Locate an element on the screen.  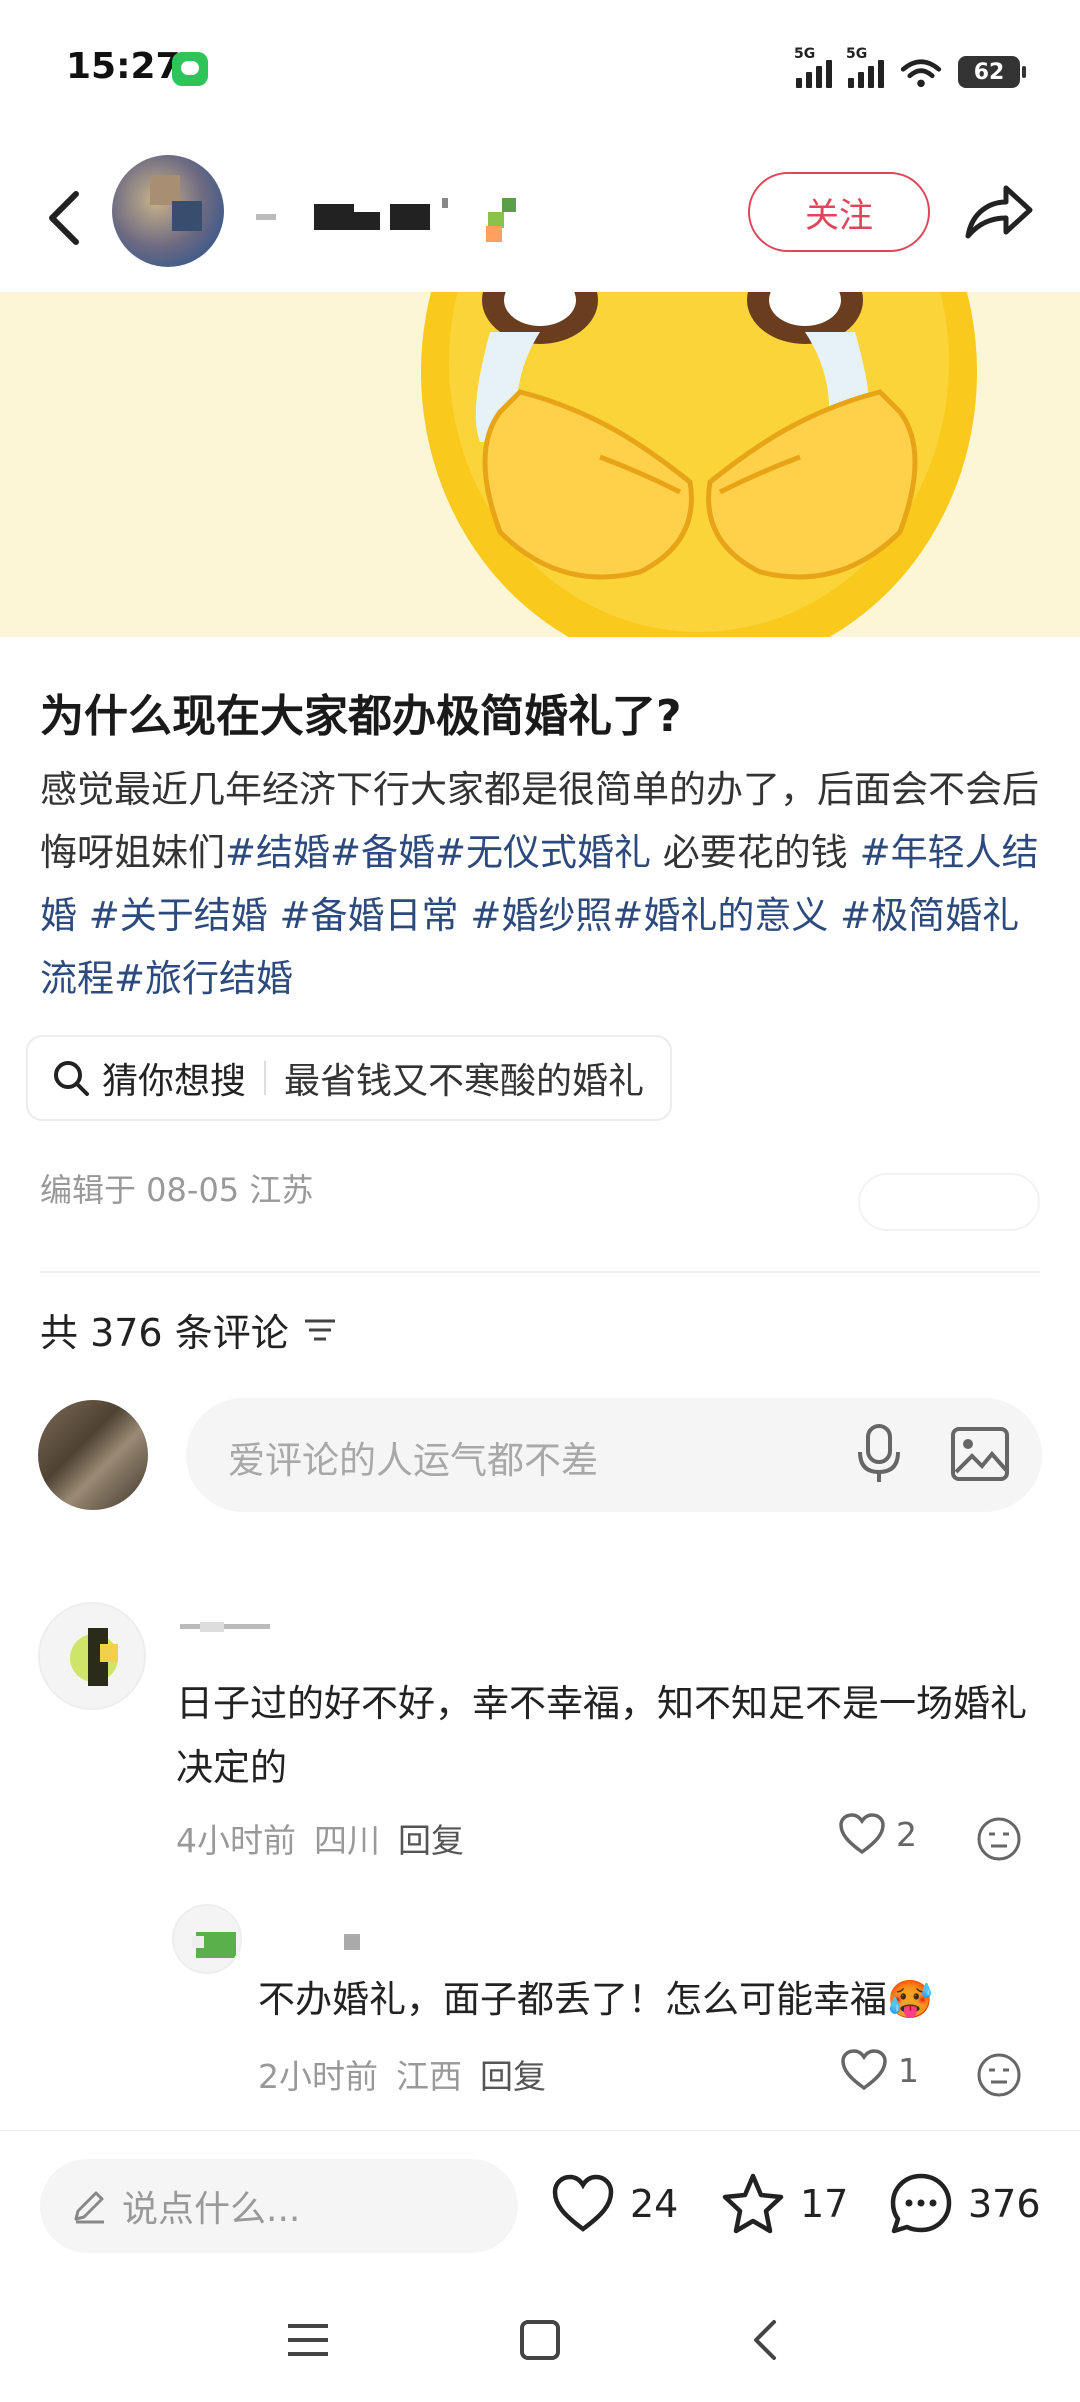
favorite-button: 17 is located at coordinates (784, 2204).